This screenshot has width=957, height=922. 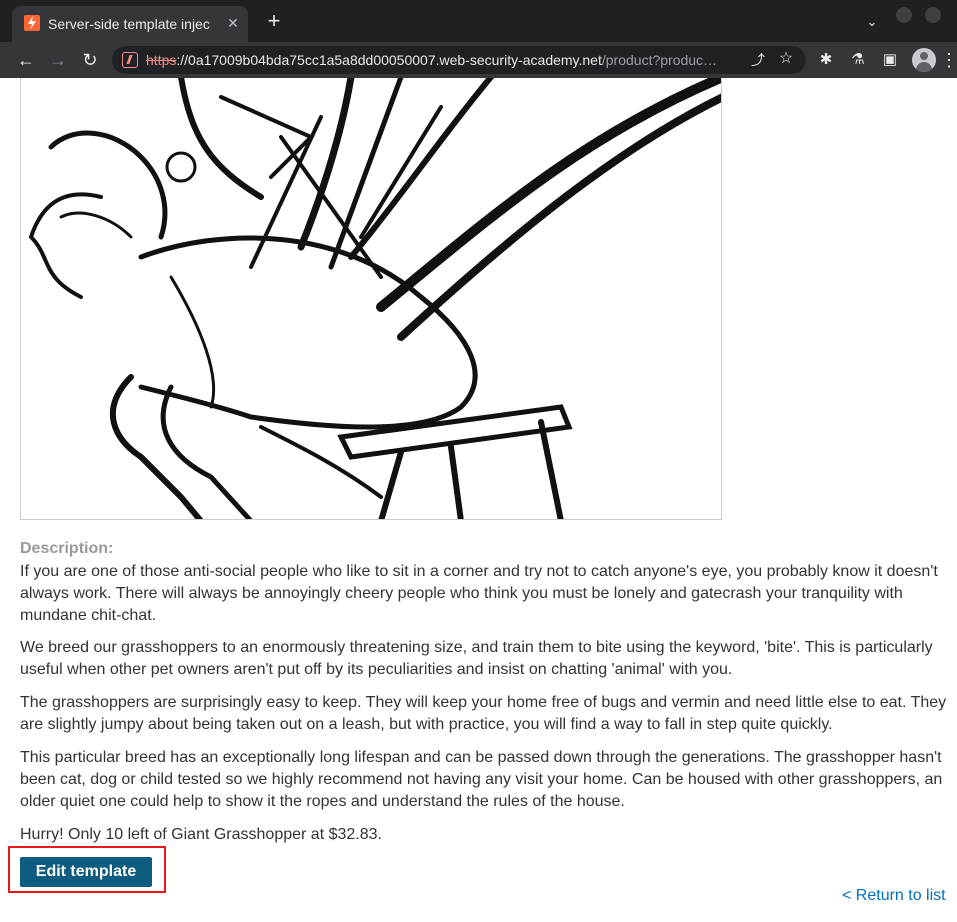 I want to click on forward-icon: →, so click(x=58, y=60).